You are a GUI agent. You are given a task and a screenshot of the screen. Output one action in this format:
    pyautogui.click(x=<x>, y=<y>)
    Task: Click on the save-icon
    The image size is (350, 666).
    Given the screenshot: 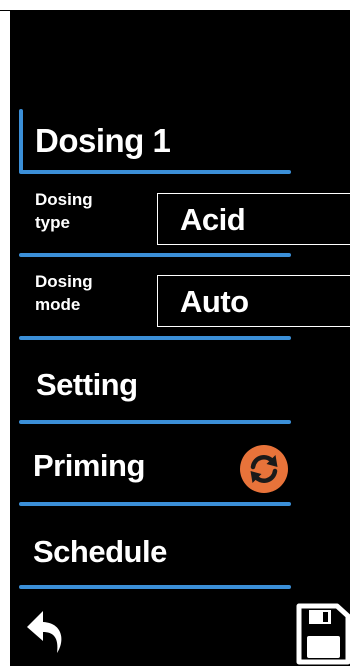 What is the action you would take?
    pyautogui.click(x=323, y=634)
    